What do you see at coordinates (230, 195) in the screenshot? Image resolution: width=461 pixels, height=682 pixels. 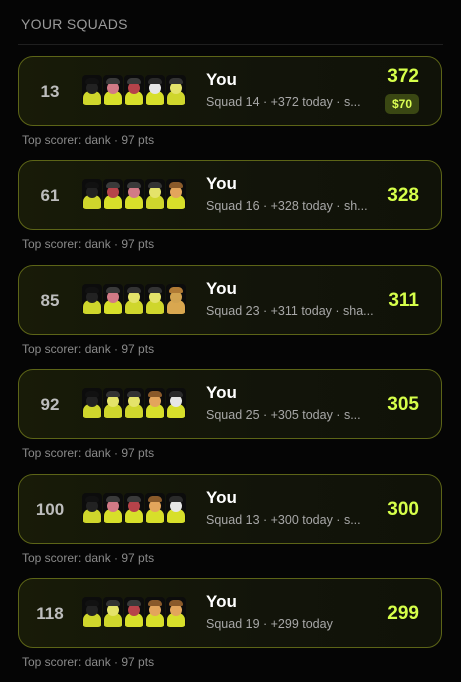 I see `squad-card: 61 You Squad 16 · +328 today · sh... 328` at bounding box center [230, 195].